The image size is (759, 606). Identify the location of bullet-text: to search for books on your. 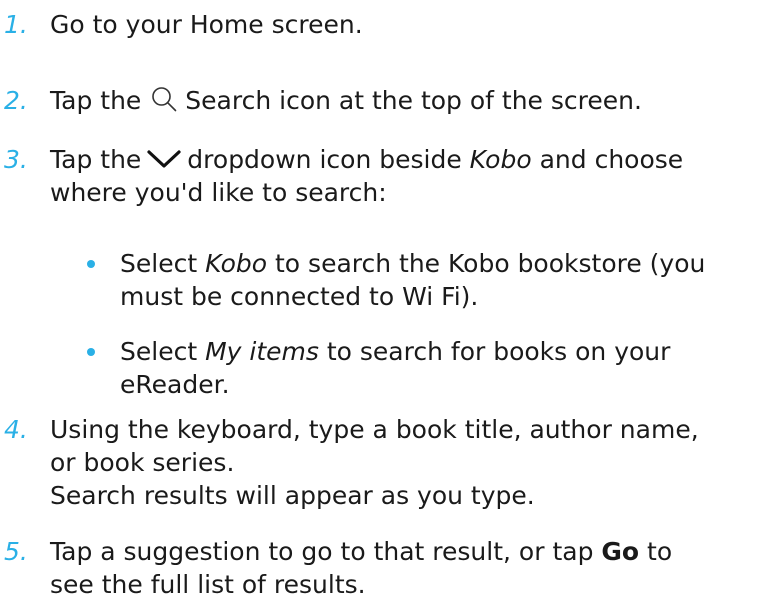
(498, 351).